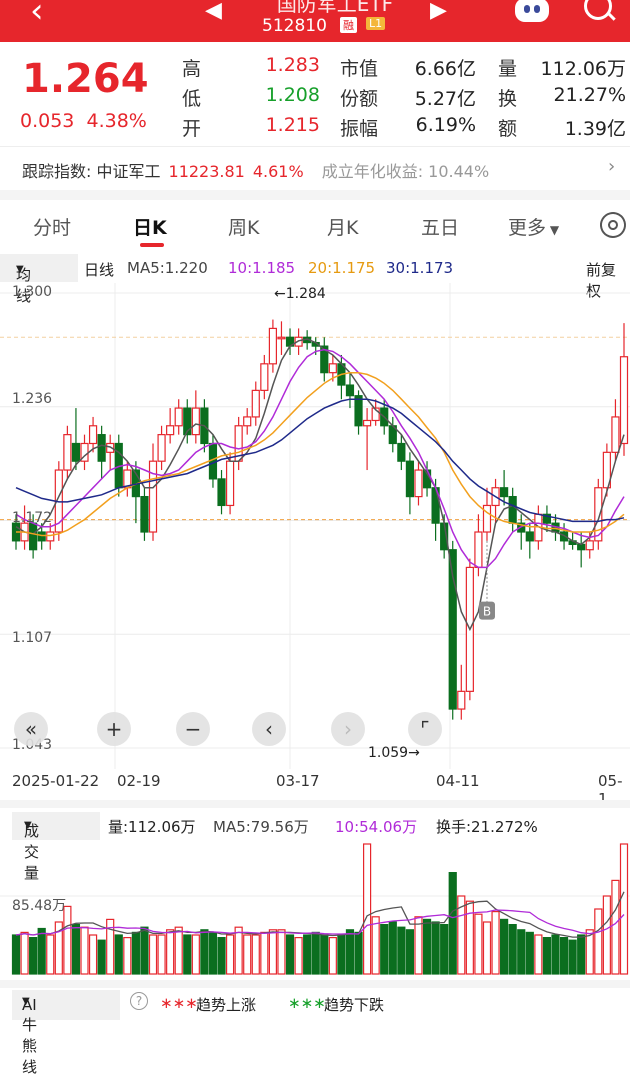  Describe the element at coordinates (139, 1001) in the screenshot. I see `help-icon: ?` at that location.